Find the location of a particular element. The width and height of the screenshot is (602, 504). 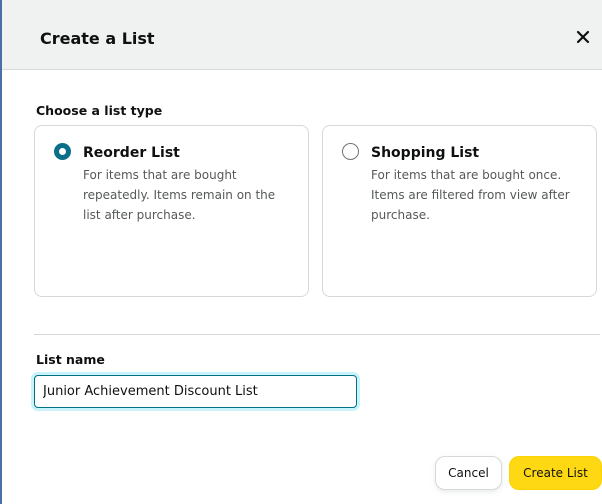

divider is located at coordinates (317, 334).